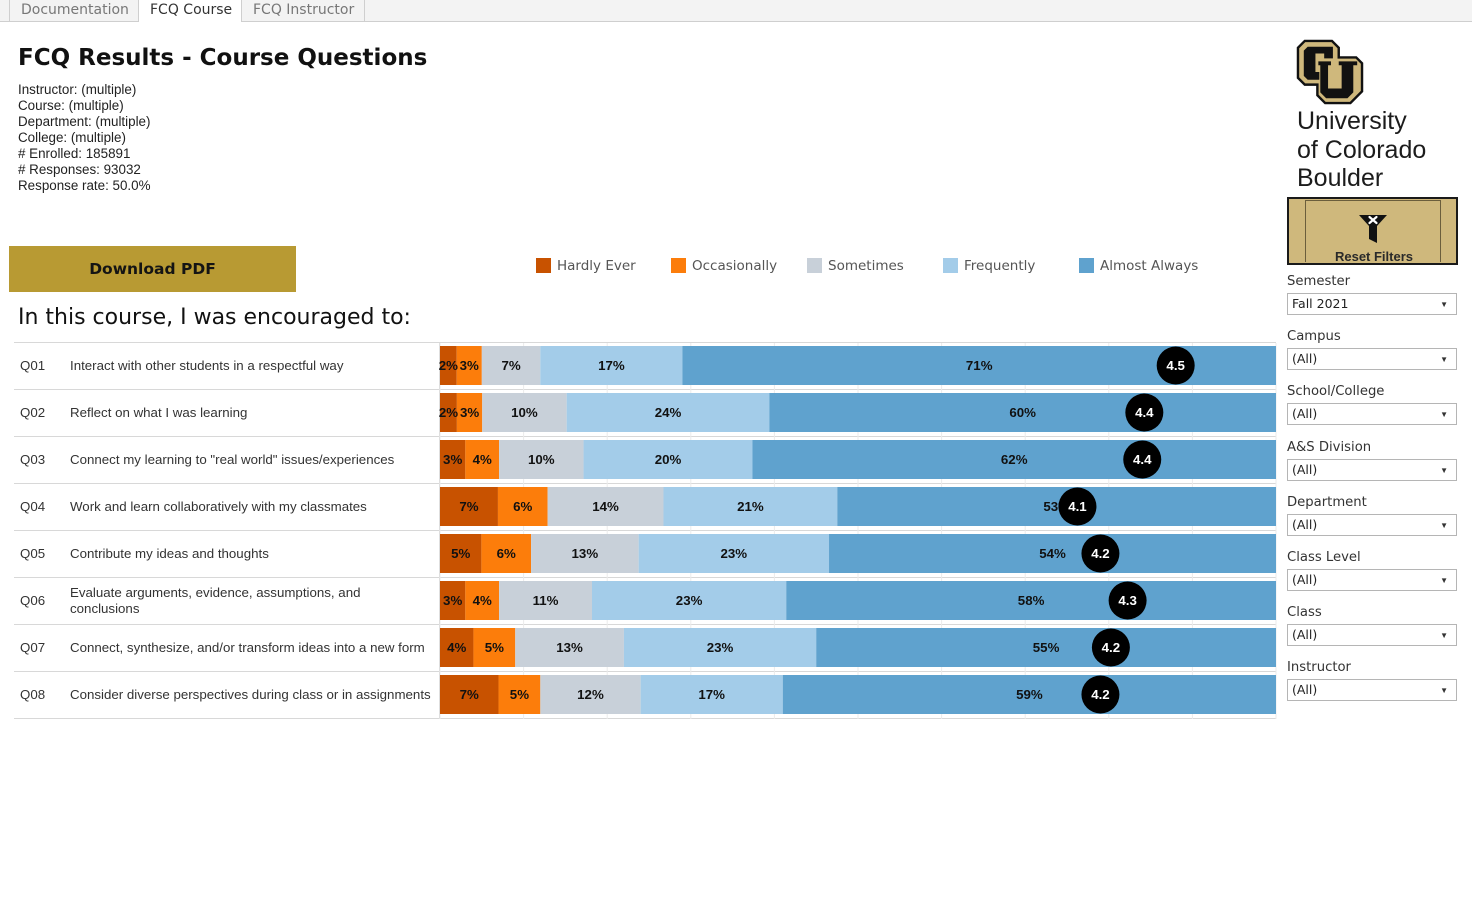  What do you see at coordinates (1372, 469) in the screenshot?
I see `as-division-dropdown: (All) ▼` at bounding box center [1372, 469].